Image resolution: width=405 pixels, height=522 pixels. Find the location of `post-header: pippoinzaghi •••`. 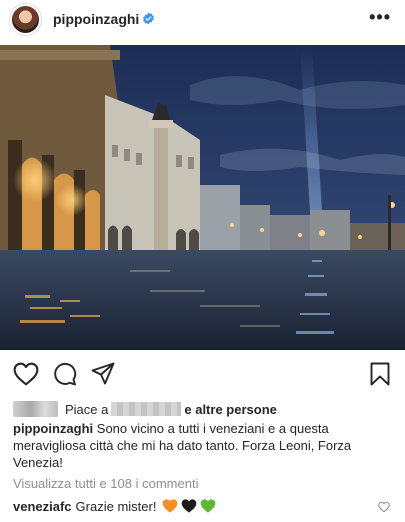

post-header: pippoinzaghi ••• is located at coordinates (202, 20).